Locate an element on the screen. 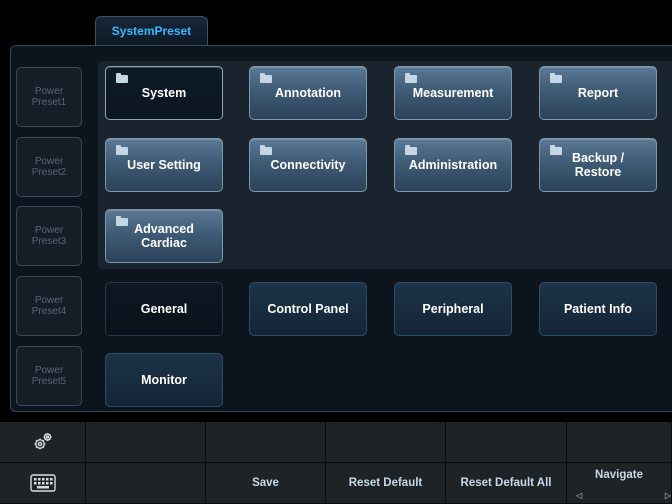  softkey-label: Reset Default is located at coordinates (385, 483).